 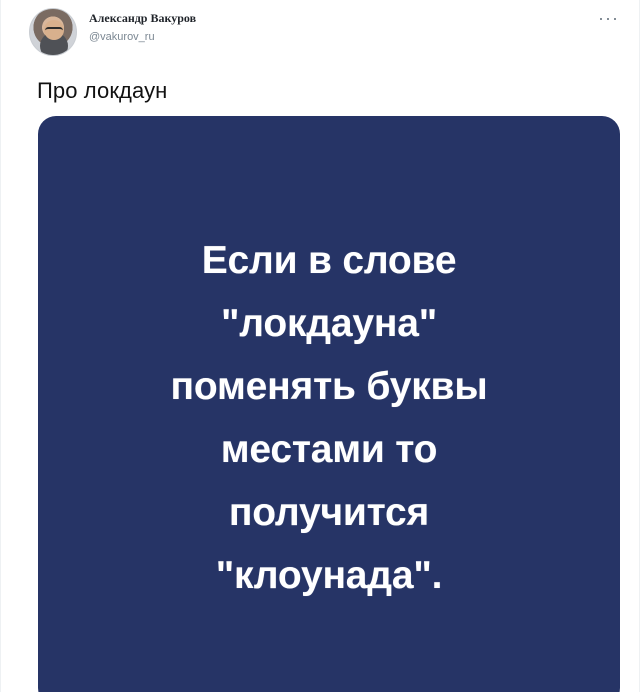 I want to click on image-text-line: получится, so click(x=329, y=512).